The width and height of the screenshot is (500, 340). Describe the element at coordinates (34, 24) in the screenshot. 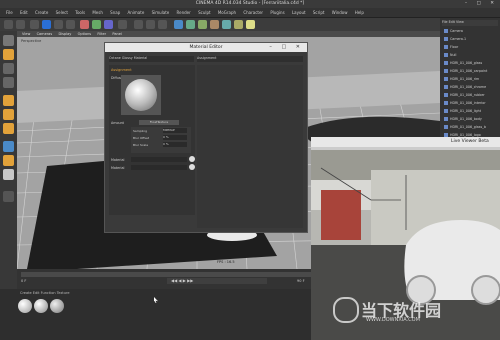

I see `select-icon` at that location.